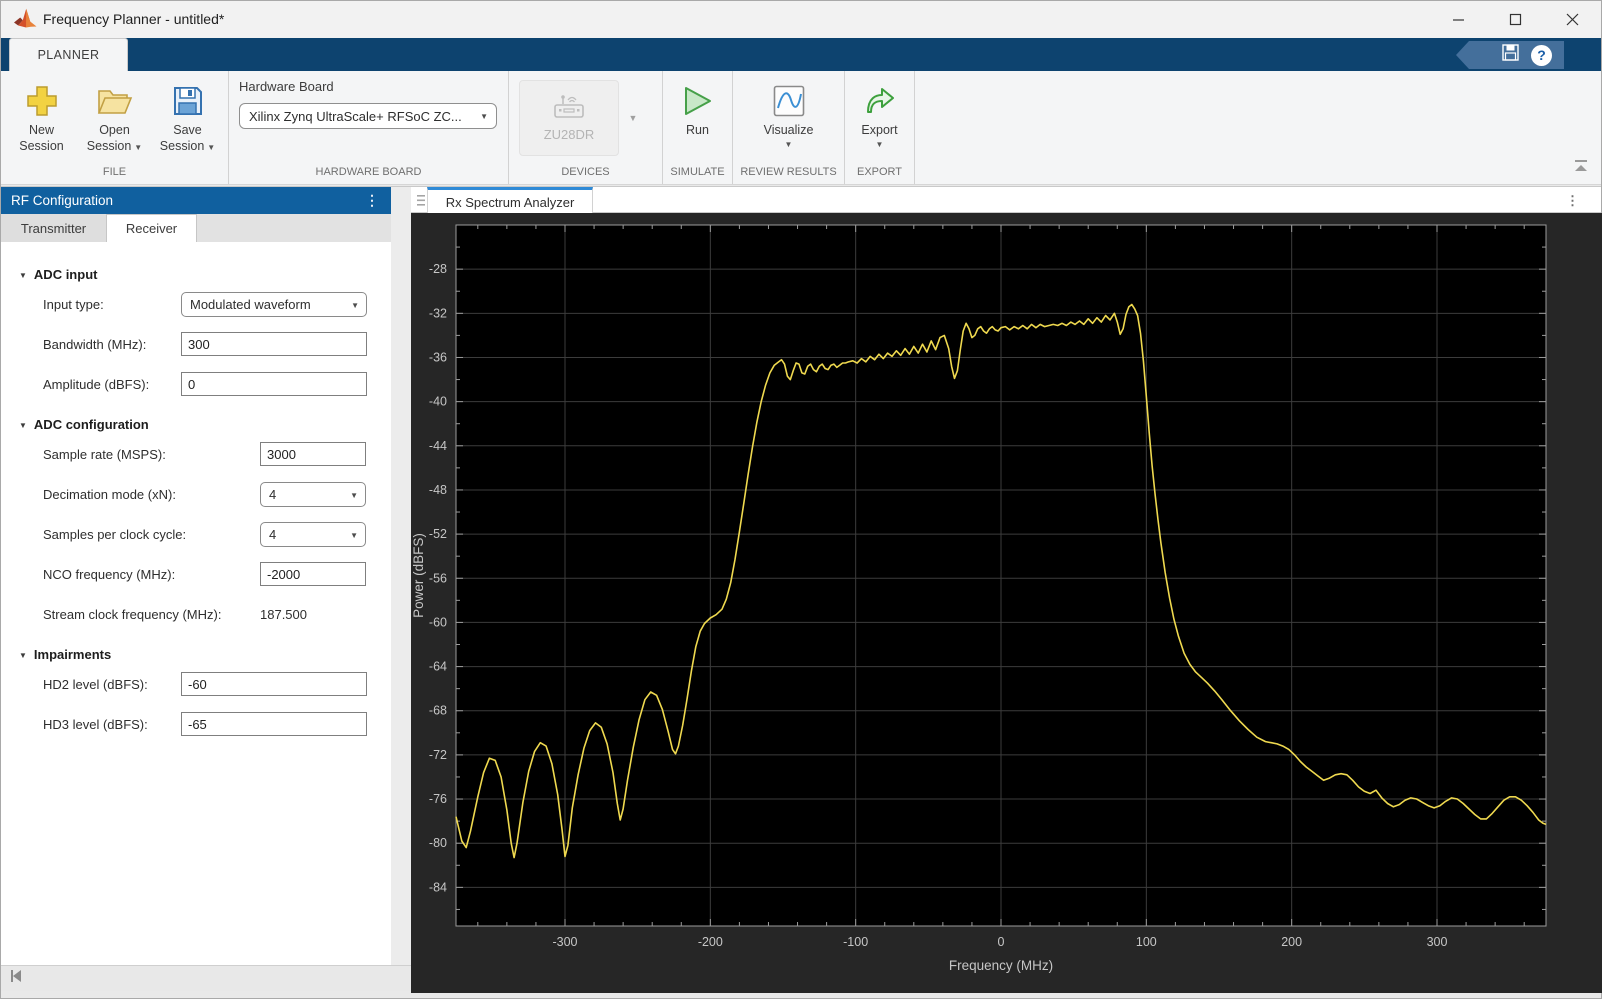 The width and height of the screenshot is (1602, 999). I want to click on svg-text: -32, so click(438, 313).